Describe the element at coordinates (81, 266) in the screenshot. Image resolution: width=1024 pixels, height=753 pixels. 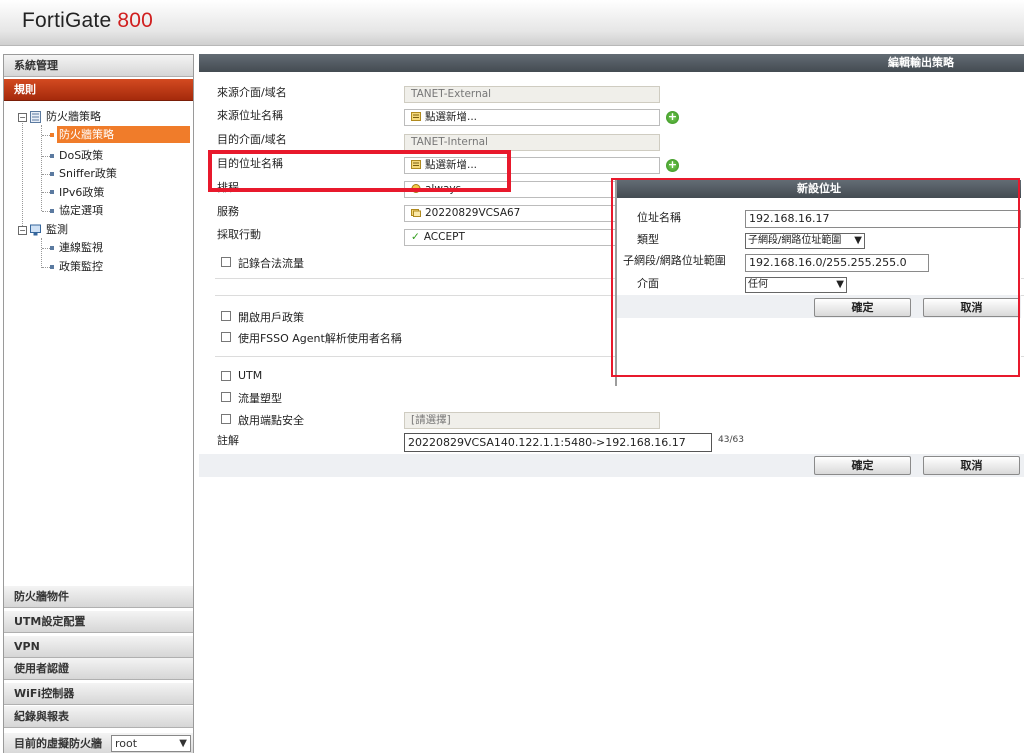
I see `tree-policy-monitor: 政策監控` at that location.